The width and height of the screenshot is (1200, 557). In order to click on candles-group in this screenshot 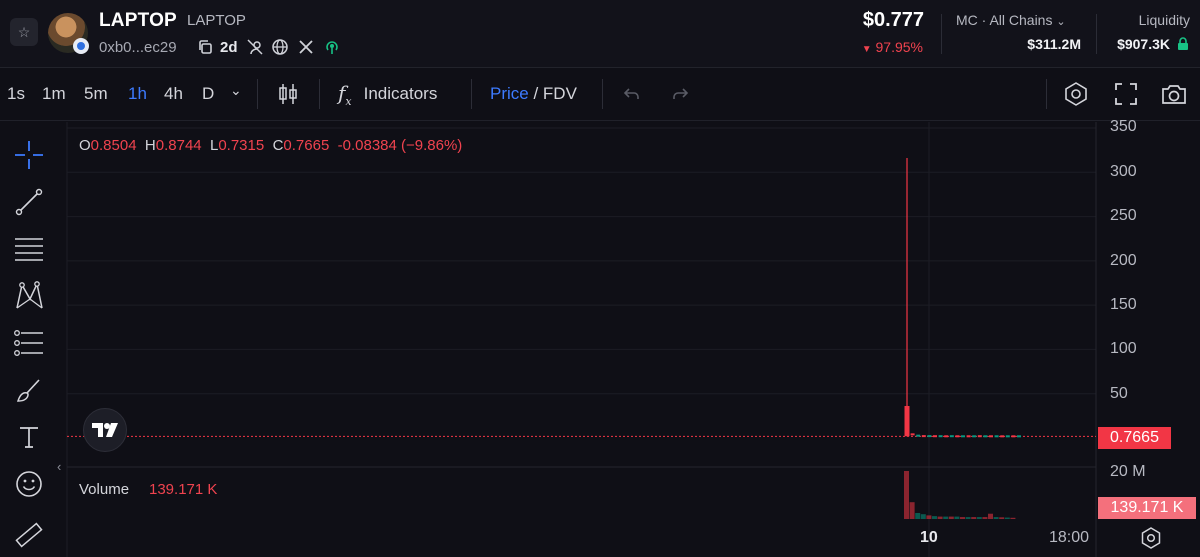, I will do `click(962, 298)`.